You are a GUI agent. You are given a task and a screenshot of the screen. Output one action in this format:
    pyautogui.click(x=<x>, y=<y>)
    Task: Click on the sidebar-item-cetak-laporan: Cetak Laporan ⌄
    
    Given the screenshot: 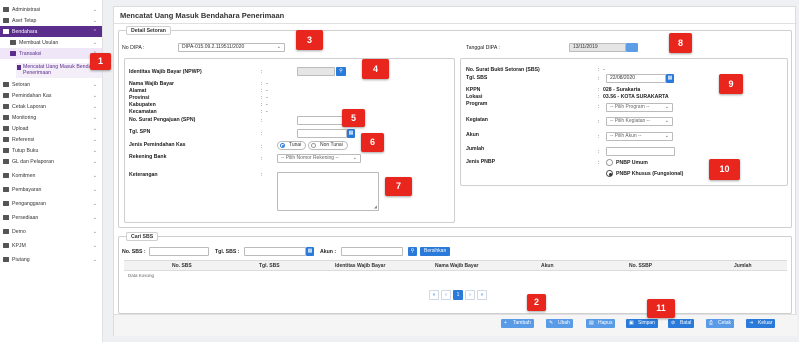 What is the action you would take?
    pyautogui.click(x=51, y=106)
    